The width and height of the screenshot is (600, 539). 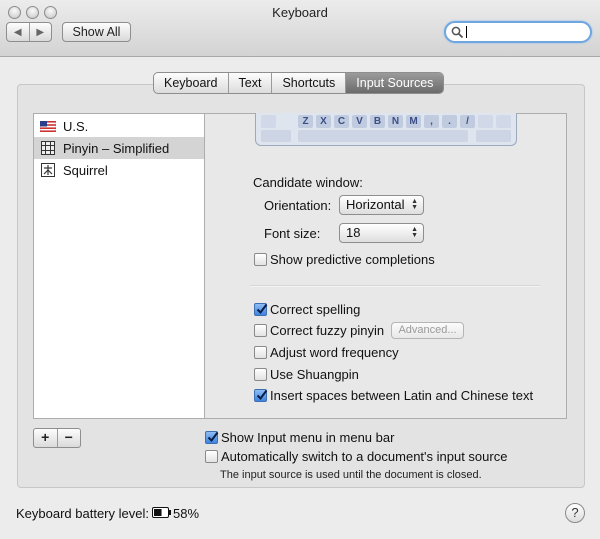 I want to click on source-item-label: U.S., so click(x=76, y=126).